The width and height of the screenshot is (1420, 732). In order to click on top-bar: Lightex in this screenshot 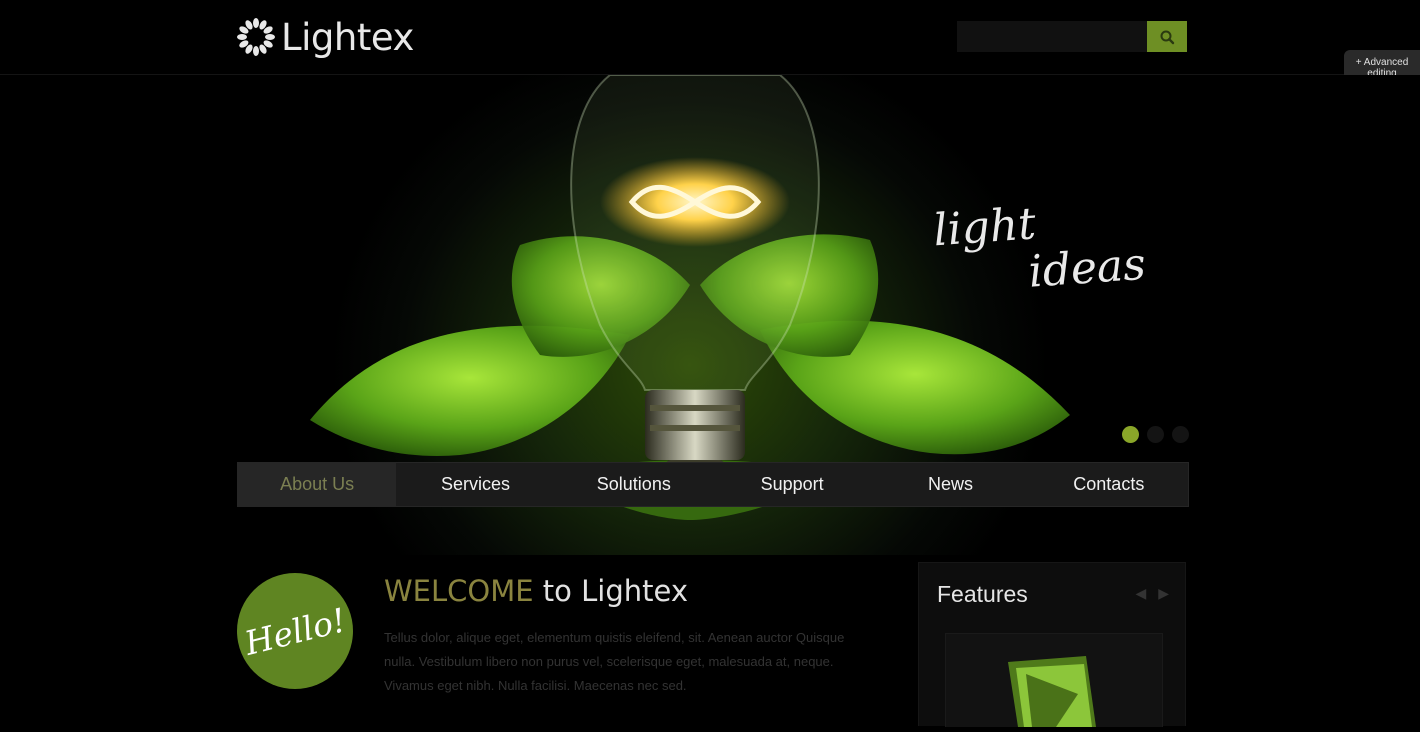, I will do `click(710, 37)`.